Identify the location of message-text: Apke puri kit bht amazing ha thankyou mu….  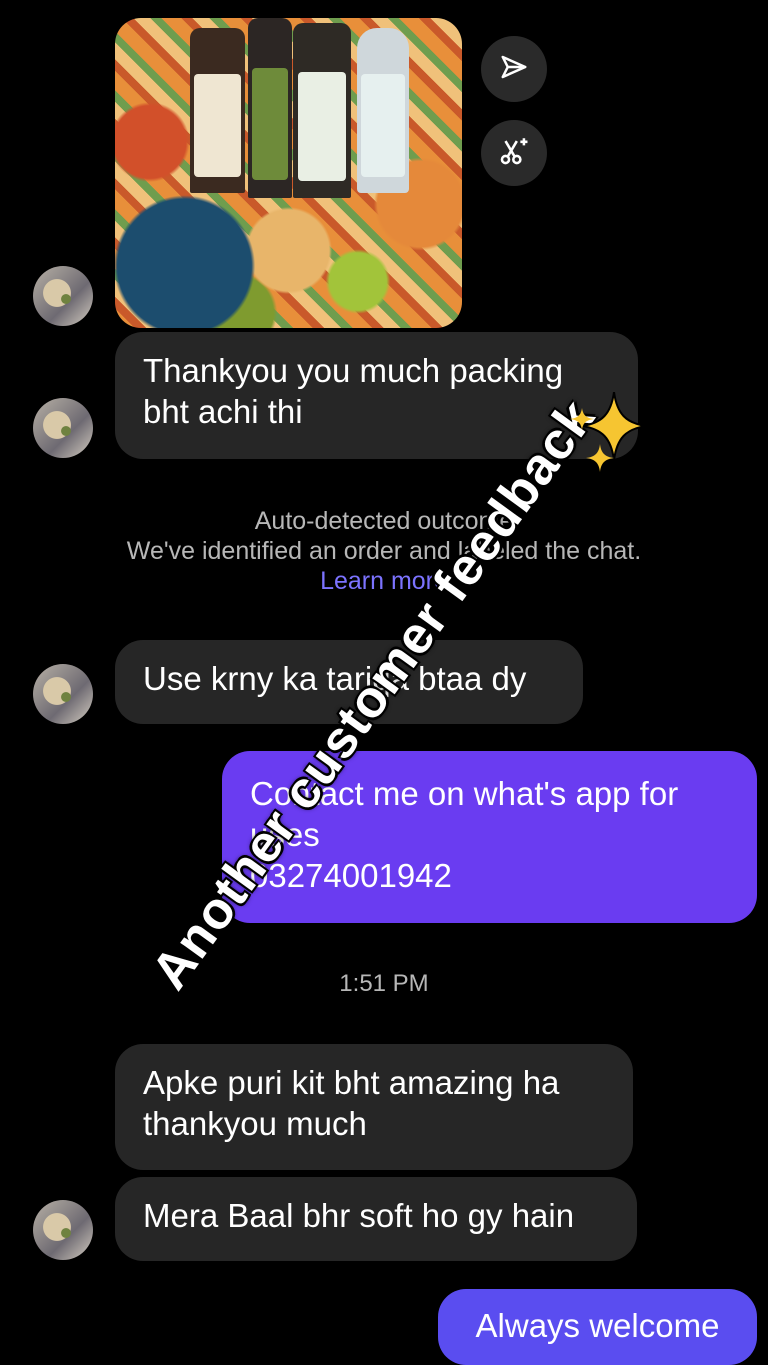
(351, 1103).